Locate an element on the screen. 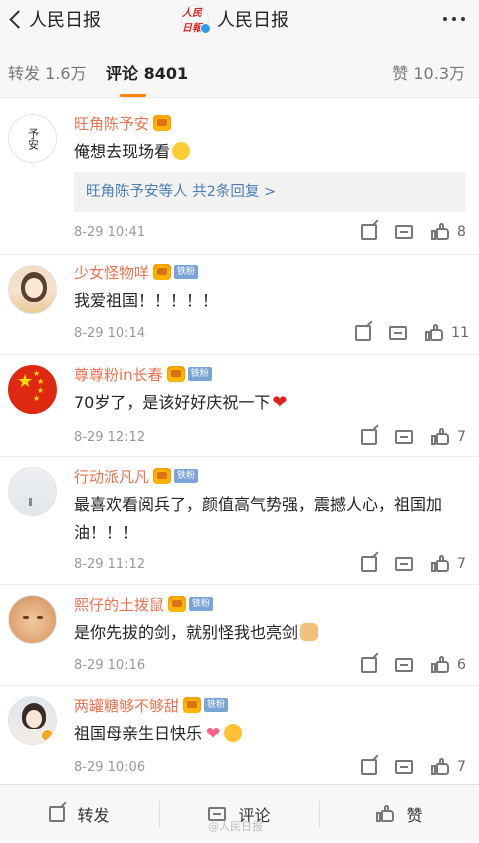 Image resolution: width=479 pixels, height=843 pixels. figure-shape is located at coordinates (30, 502).